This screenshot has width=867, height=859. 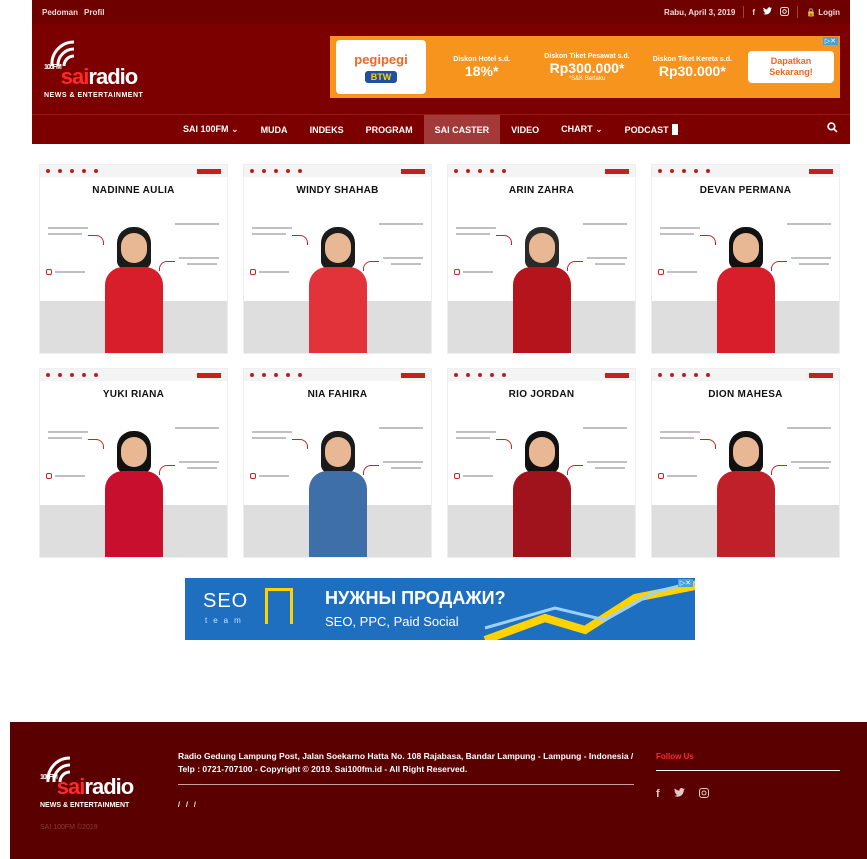 What do you see at coordinates (692, 67) in the screenshot?
I see `ad-offer: Diskon Tiket Kereta s.d. Rp30.000*` at bounding box center [692, 67].